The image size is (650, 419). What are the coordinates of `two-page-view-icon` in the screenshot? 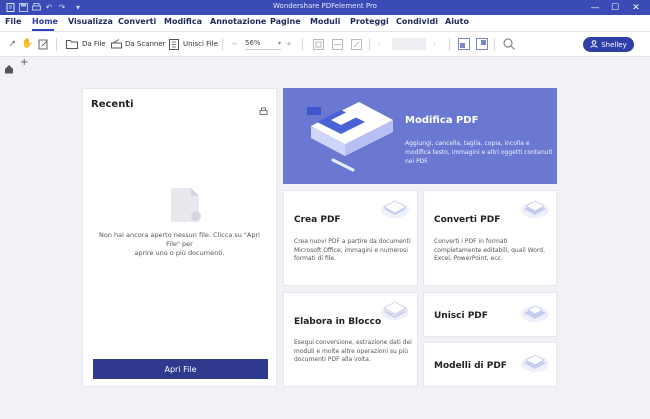 It's located at (482, 44).